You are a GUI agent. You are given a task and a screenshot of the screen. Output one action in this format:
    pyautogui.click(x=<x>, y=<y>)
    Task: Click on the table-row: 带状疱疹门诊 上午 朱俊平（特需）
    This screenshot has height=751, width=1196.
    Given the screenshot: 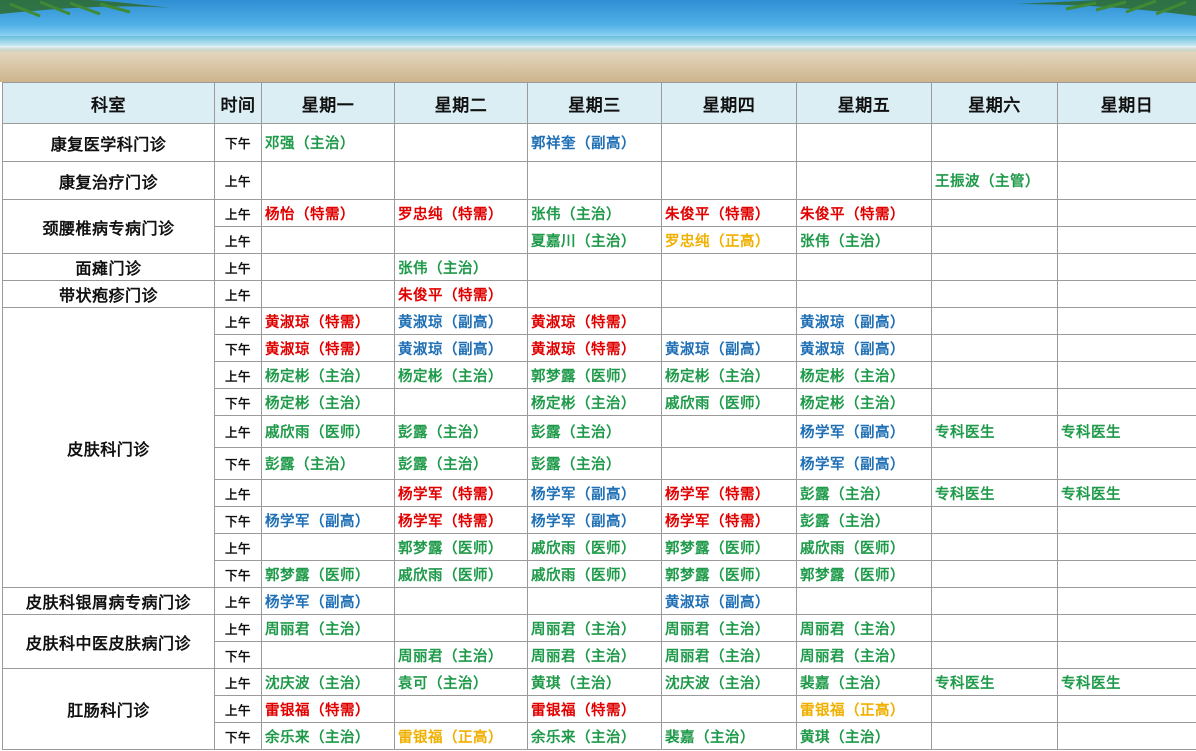 What is the action you would take?
    pyautogui.click(x=599, y=294)
    